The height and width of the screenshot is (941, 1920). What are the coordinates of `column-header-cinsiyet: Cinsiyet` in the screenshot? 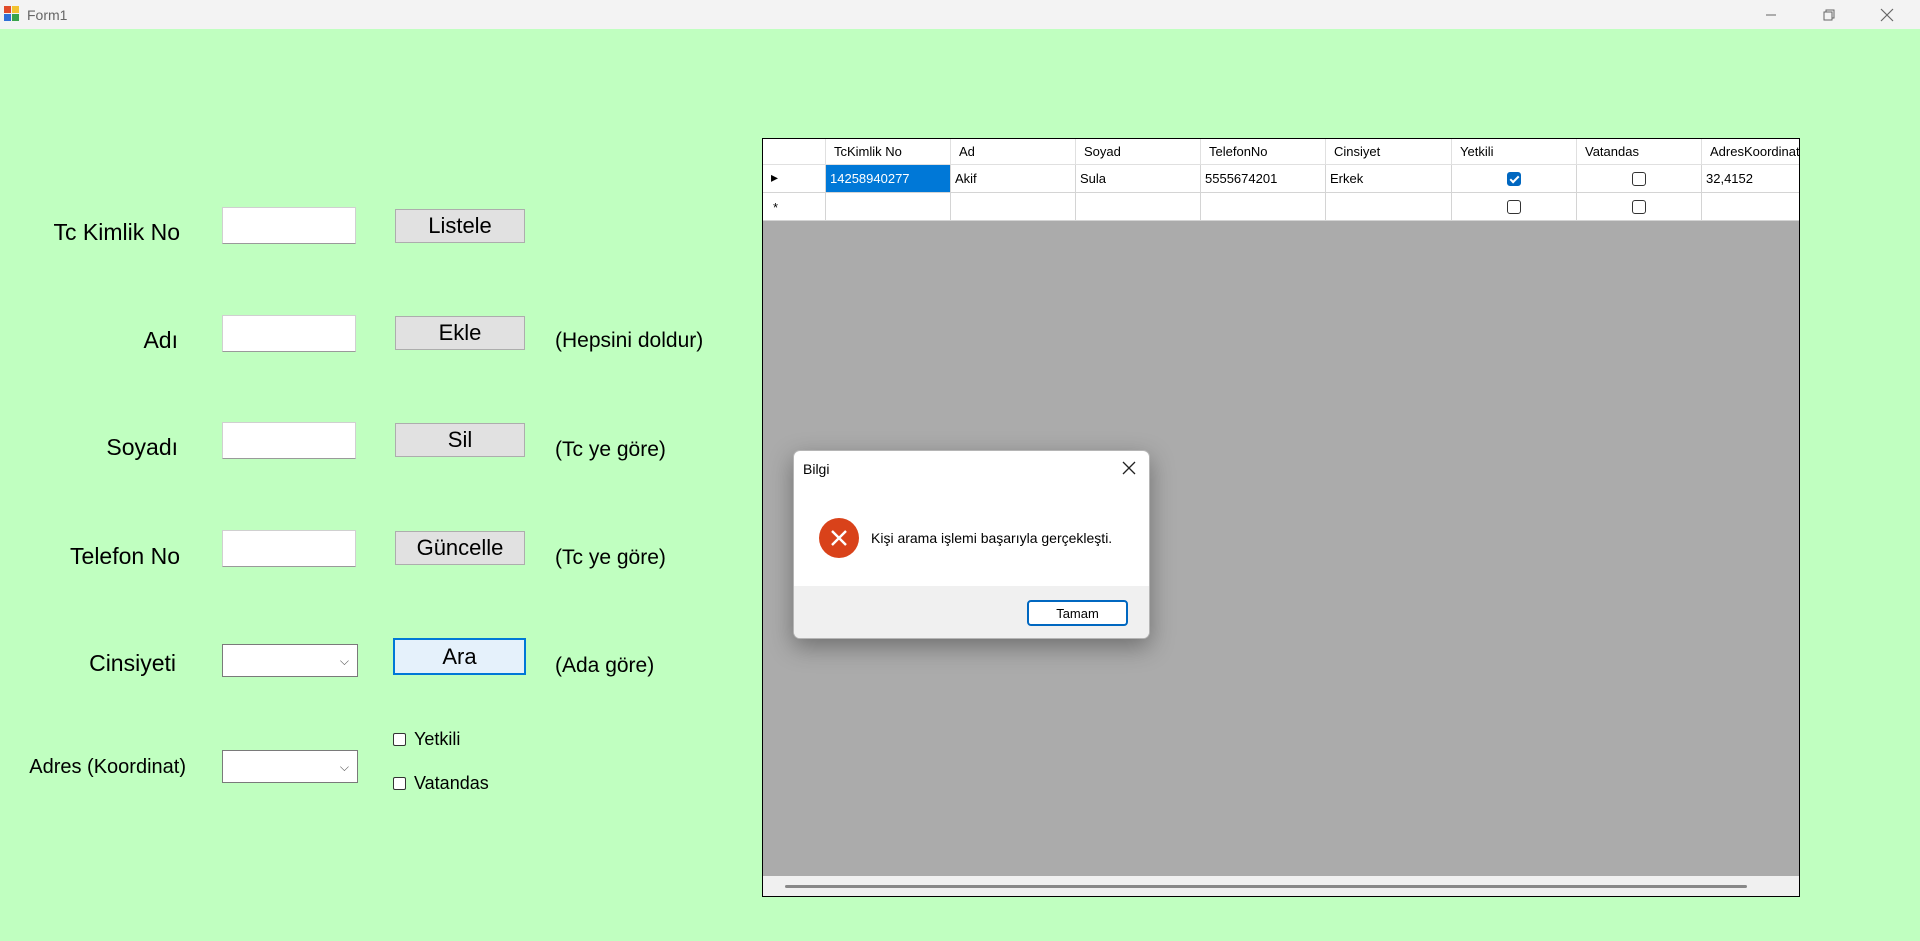 It's located at (1389, 152).